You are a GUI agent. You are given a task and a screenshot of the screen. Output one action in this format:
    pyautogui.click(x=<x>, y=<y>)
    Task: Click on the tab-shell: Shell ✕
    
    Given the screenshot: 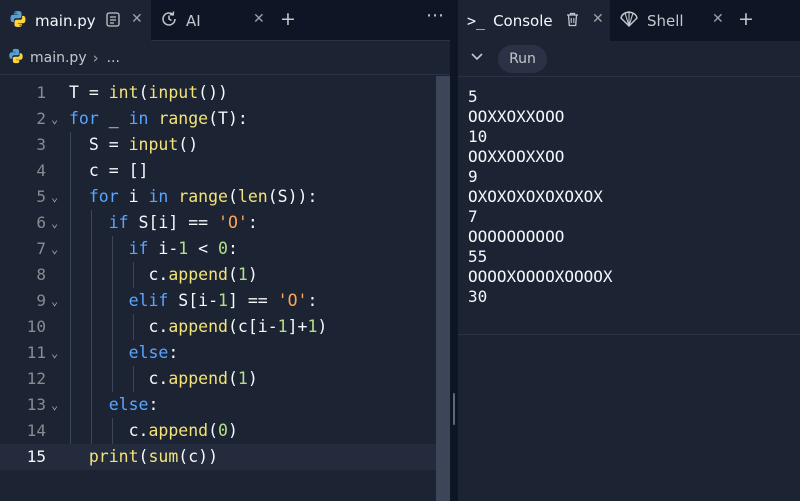 What is the action you would take?
    pyautogui.click(x=671, y=20)
    